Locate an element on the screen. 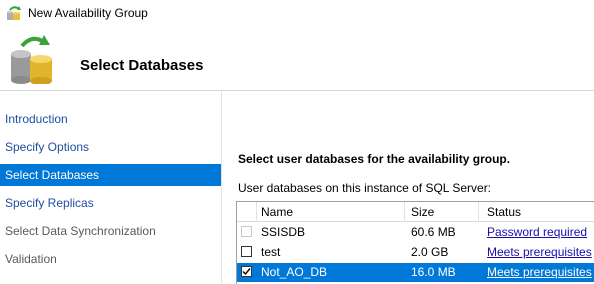 This screenshot has height=284, width=594. database-size: 2.0 GB is located at coordinates (430, 252).